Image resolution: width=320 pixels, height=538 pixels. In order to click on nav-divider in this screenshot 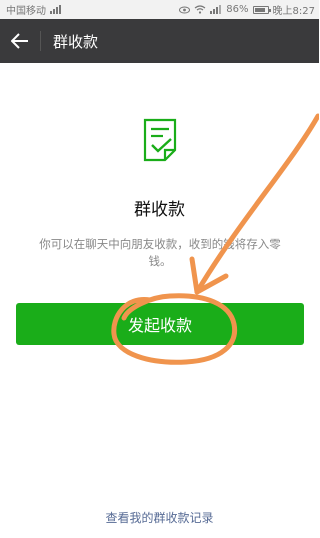, I will do `click(40, 41)`.